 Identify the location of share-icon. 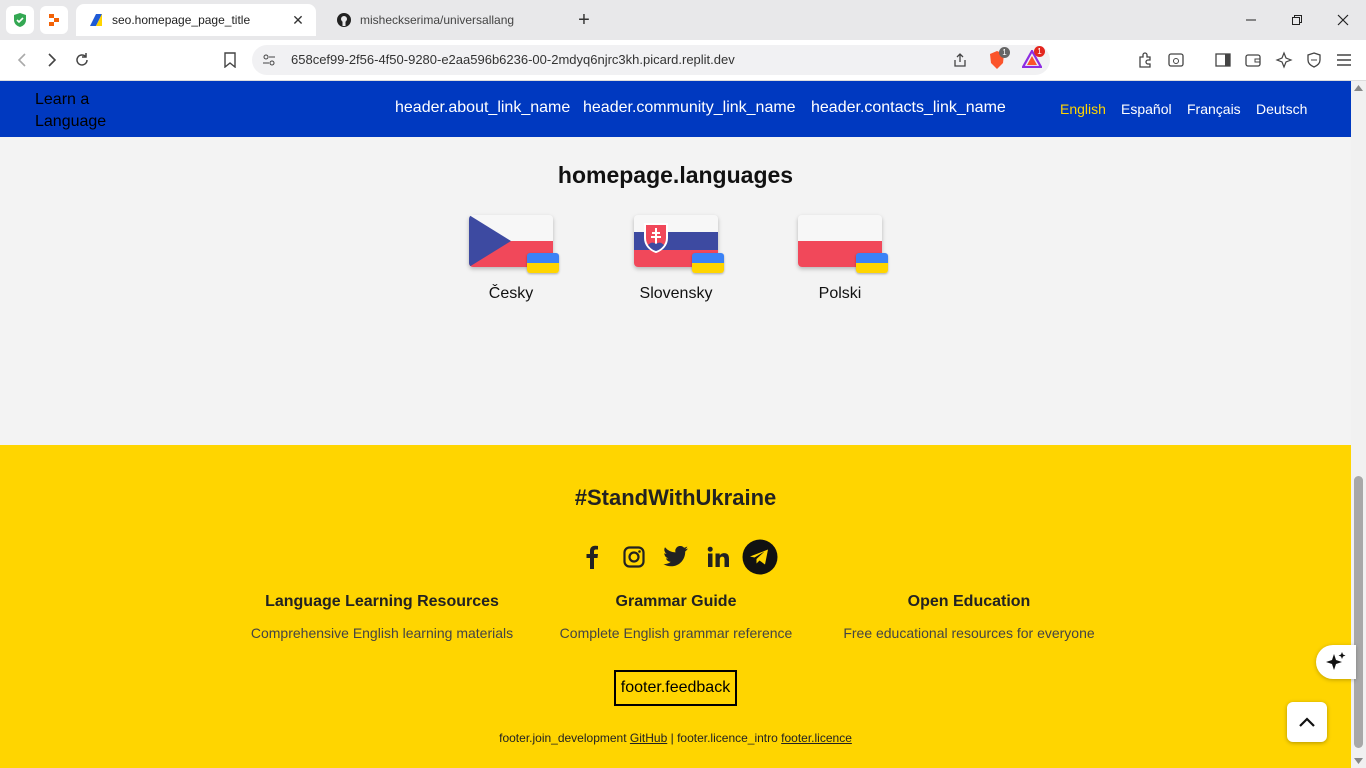
(960, 60).